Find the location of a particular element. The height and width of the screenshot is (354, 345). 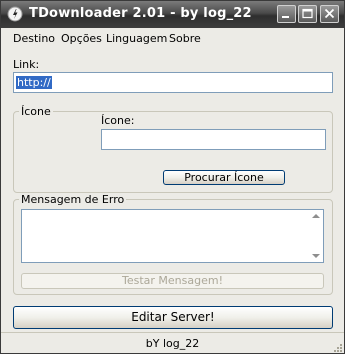

link-value: http:// is located at coordinates (34, 82).